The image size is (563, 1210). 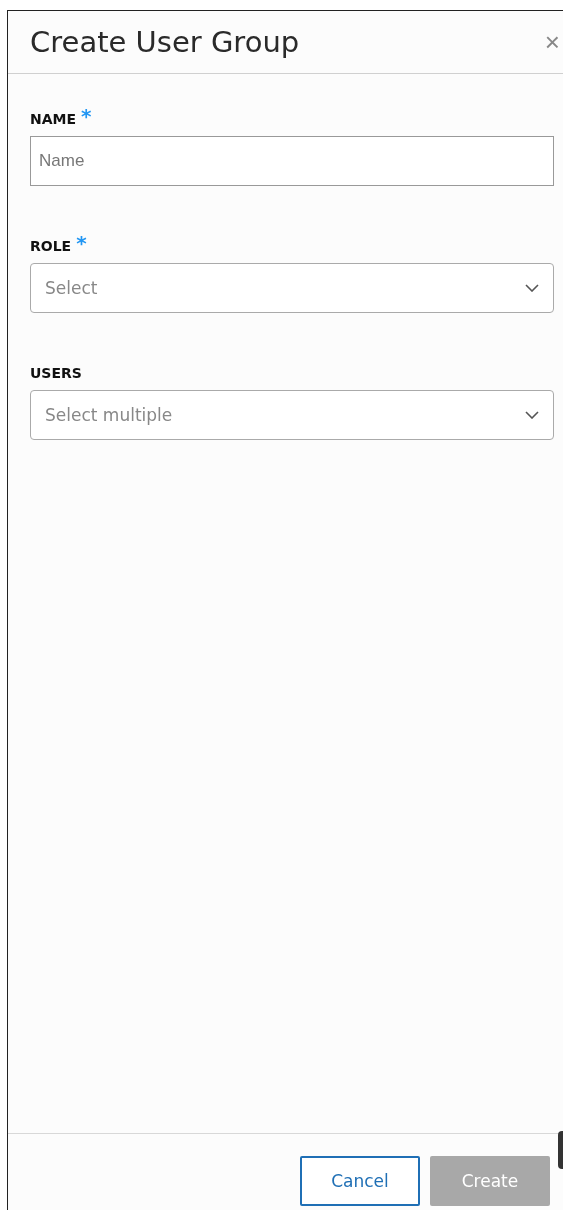 What do you see at coordinates (292, 161) in the screenshot?
I see `text-input: Name` at bounding box center [292, 161].